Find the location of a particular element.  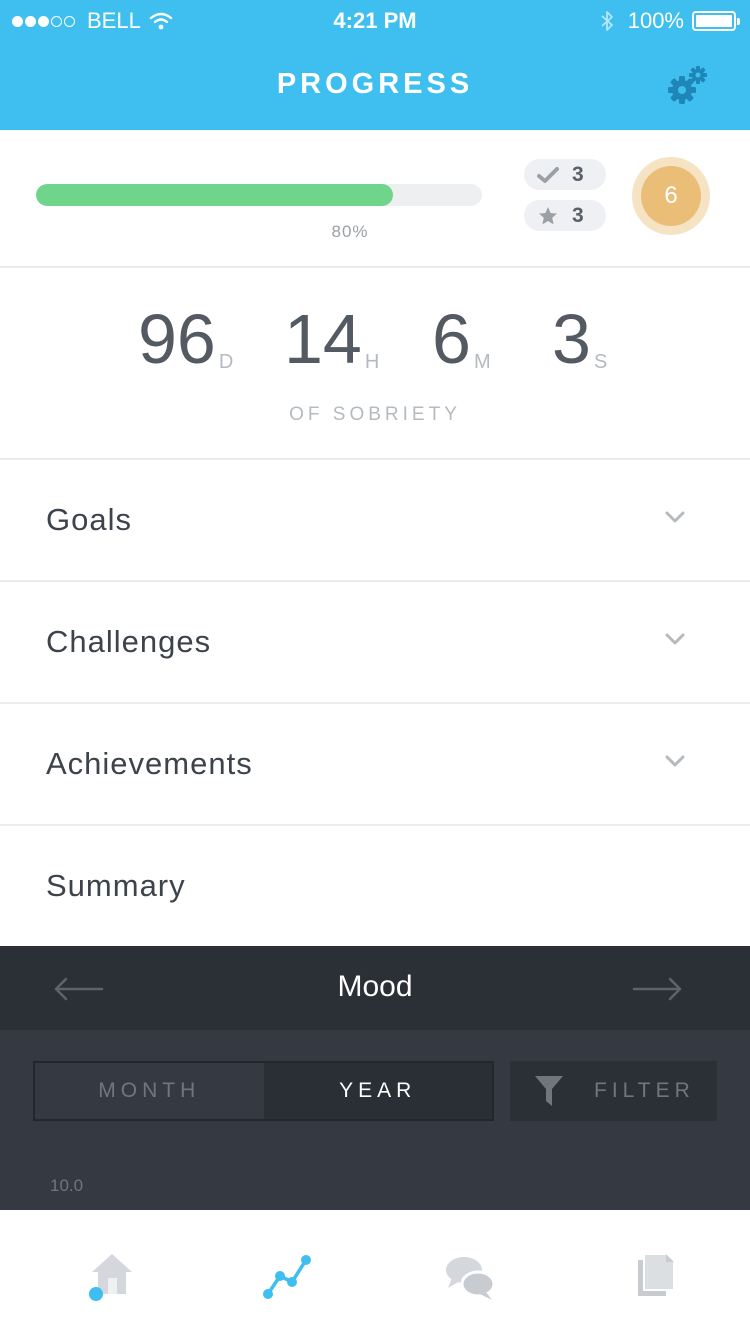

section-label: Summary is located at coordinates (116, 885).